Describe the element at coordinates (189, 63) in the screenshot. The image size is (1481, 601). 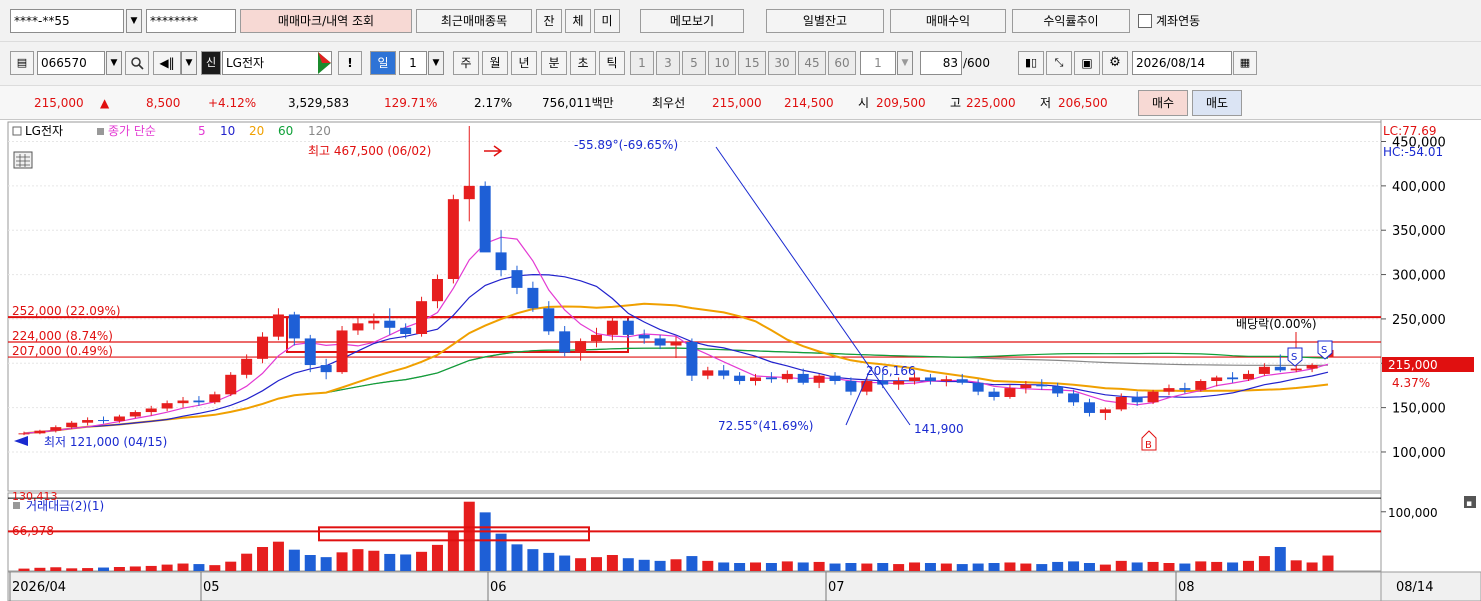
I see `speaker-dropdown: ▼` at that location.